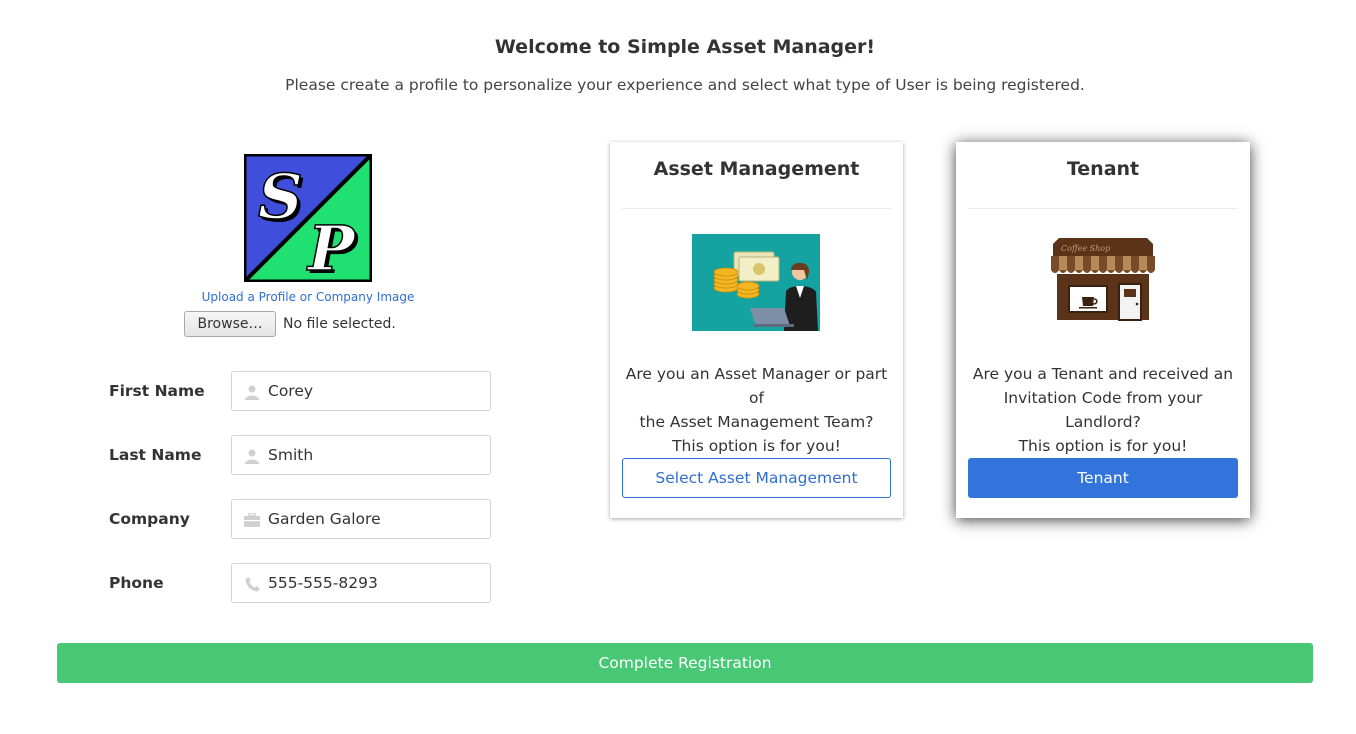 This screenshot has width=1356, height=734. What do you see at coordinates (331, 247) in the screenshot?
I see `svg-text: P` at bounding box center [331, 247].